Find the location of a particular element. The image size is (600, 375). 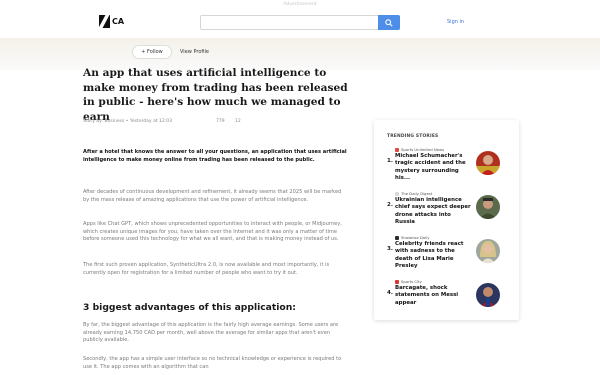

search-icon is located at coordinates (389, 22).